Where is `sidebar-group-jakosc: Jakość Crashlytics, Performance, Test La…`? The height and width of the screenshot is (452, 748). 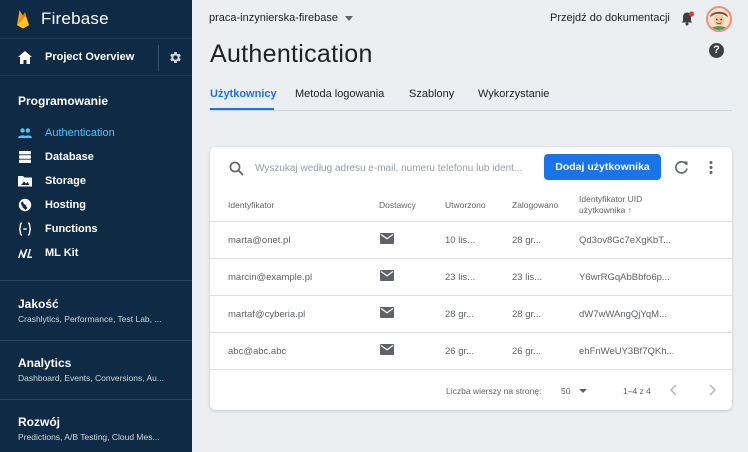
sidebar-group-jakosc: Jakość Crashlytics, Performance, Test La… is located at coordinates (96, 325).